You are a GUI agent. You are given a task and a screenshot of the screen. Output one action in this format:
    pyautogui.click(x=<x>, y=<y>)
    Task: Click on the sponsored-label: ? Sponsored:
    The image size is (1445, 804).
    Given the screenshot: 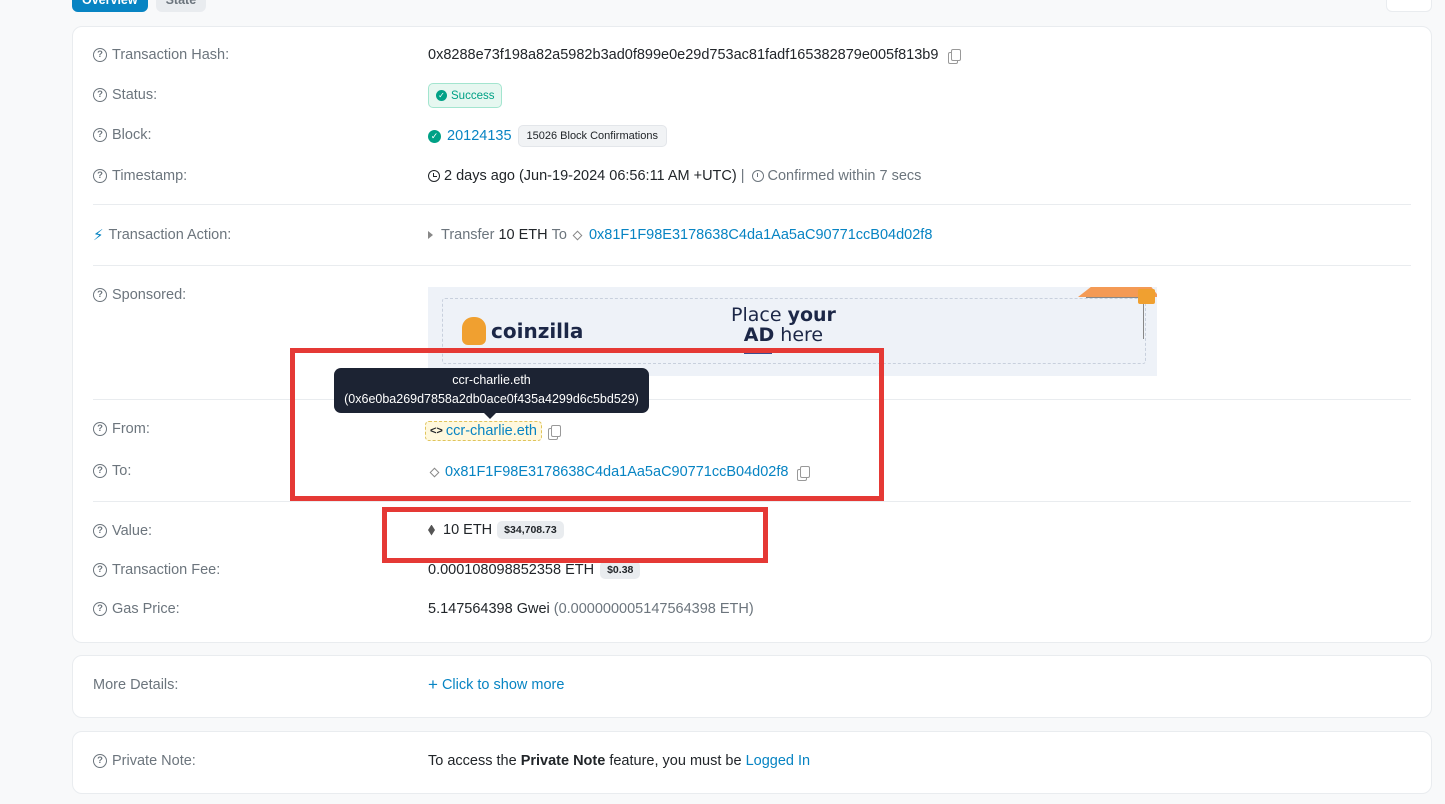 What is the action you would take?
    pyautogui.click(x=139, y=295)
    